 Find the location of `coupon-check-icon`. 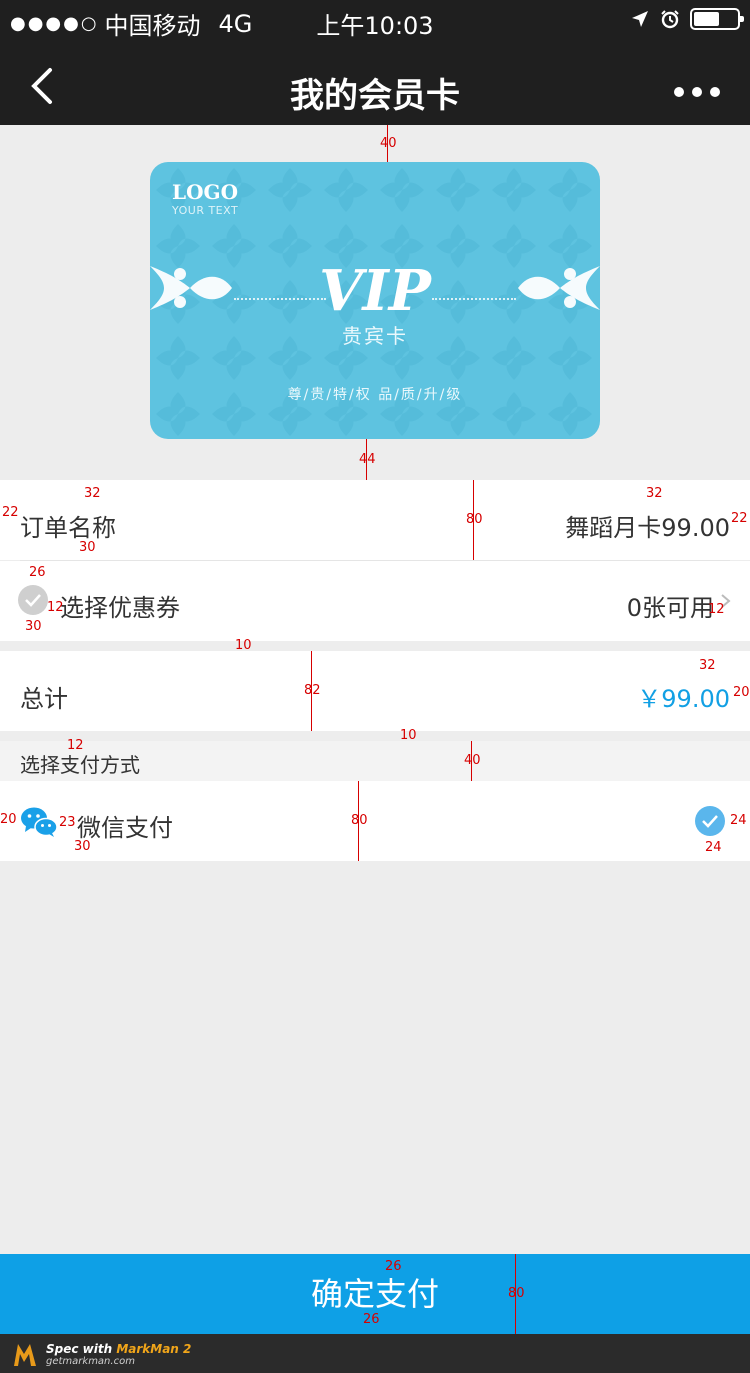

coupon-check-icon is located at coordinates (33, 600).